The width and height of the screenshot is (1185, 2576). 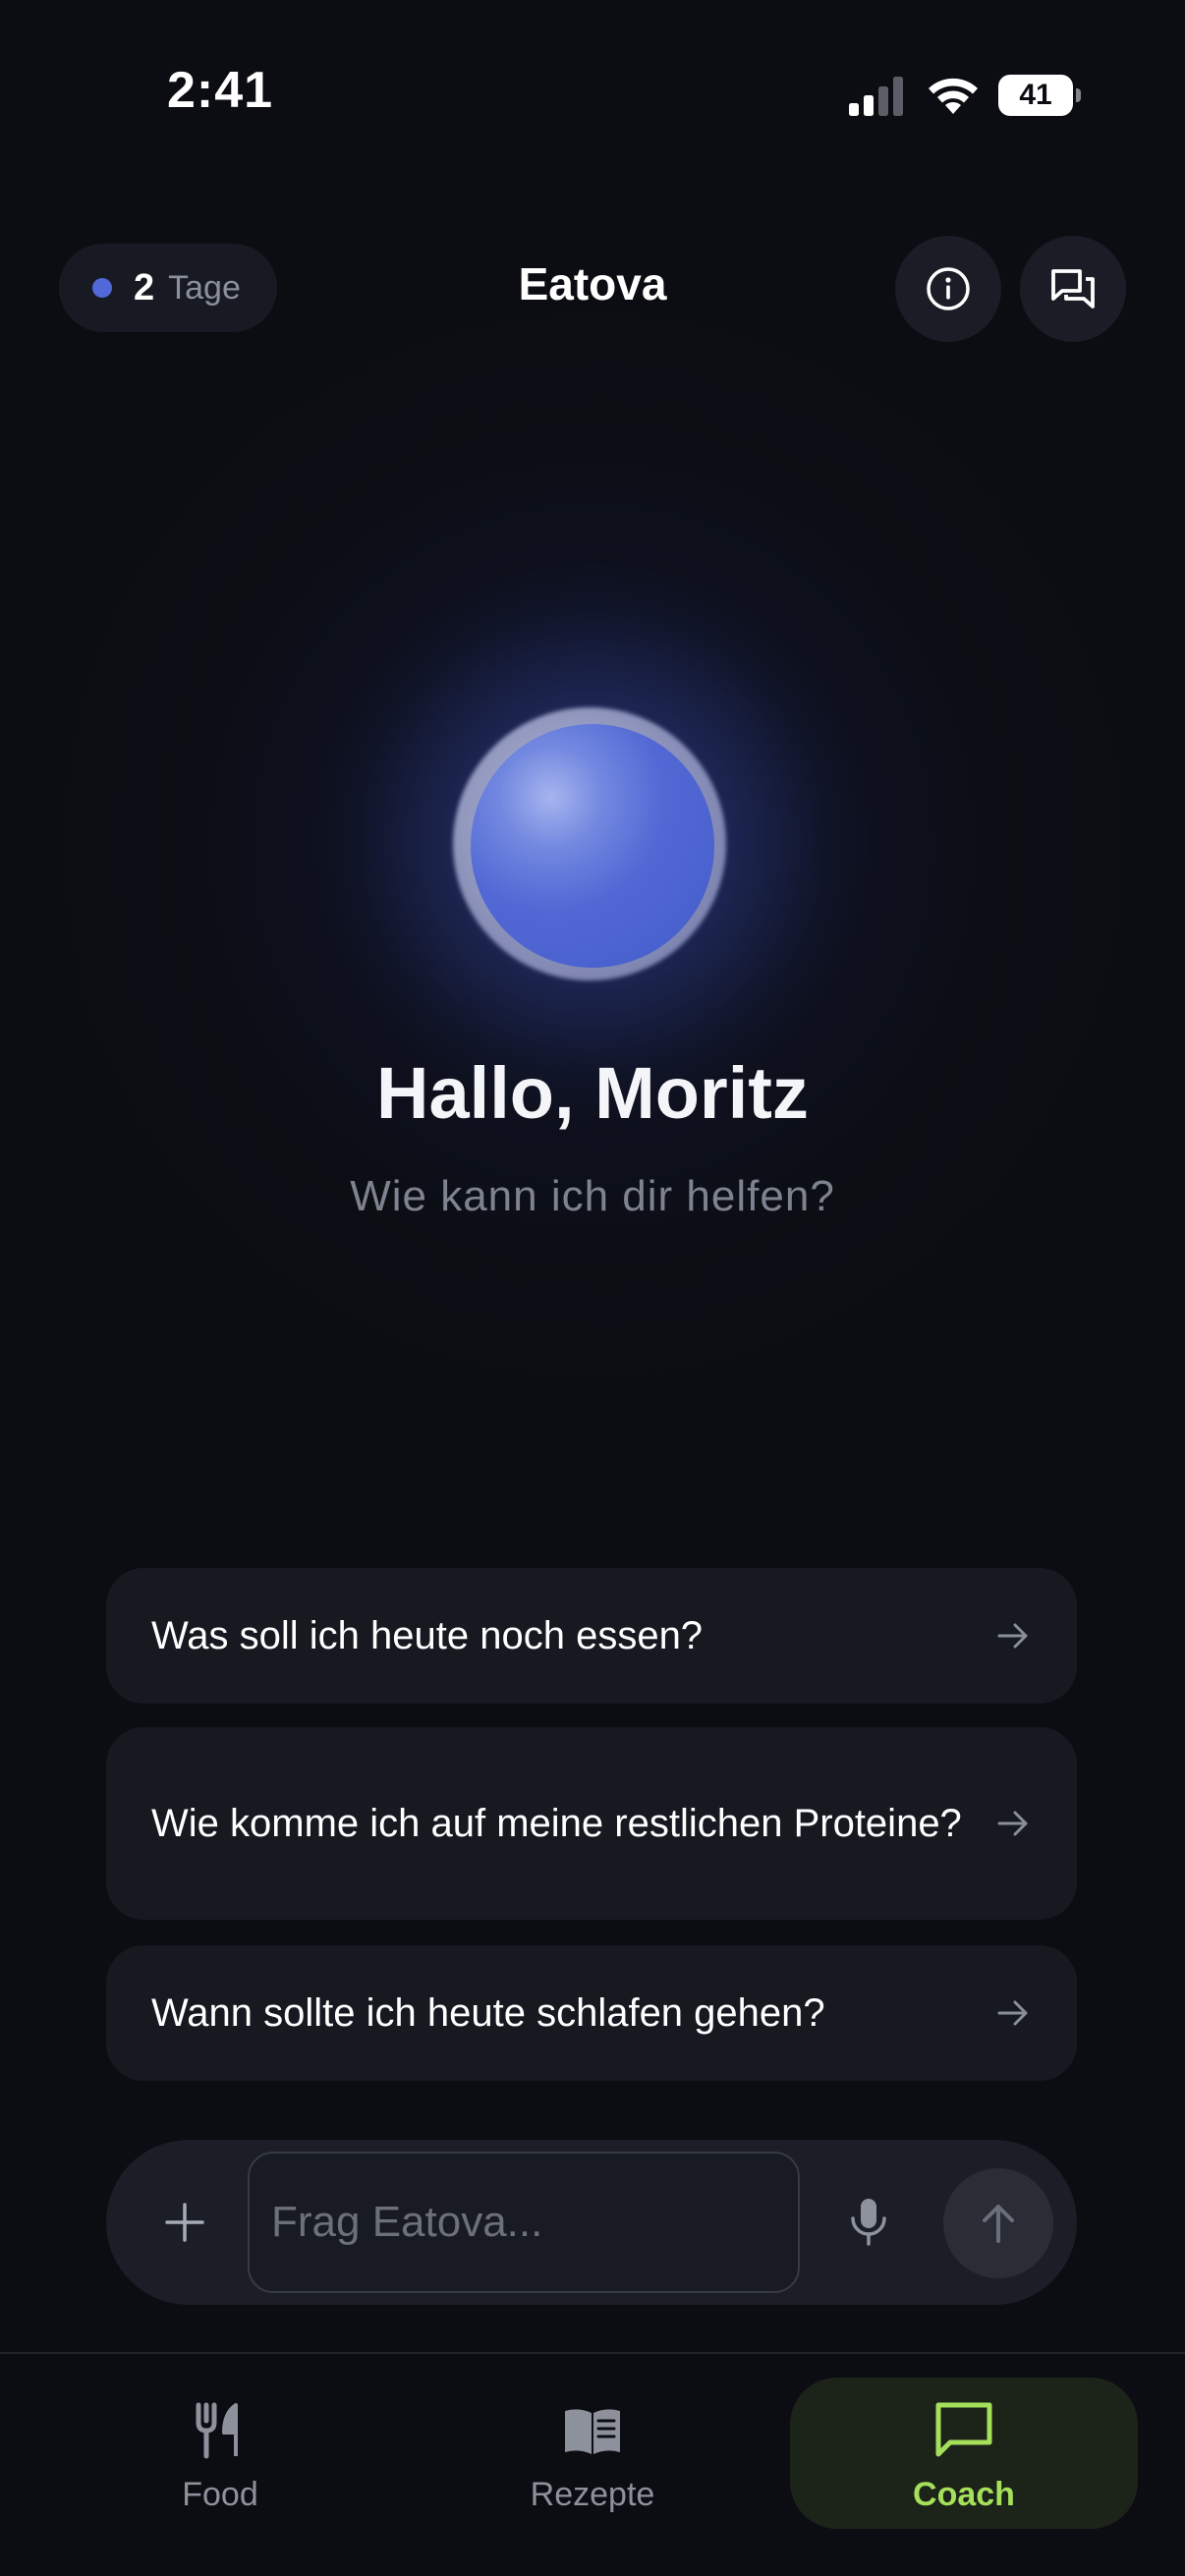 I want to click on battery-cap, so click(x=1079, y=95).